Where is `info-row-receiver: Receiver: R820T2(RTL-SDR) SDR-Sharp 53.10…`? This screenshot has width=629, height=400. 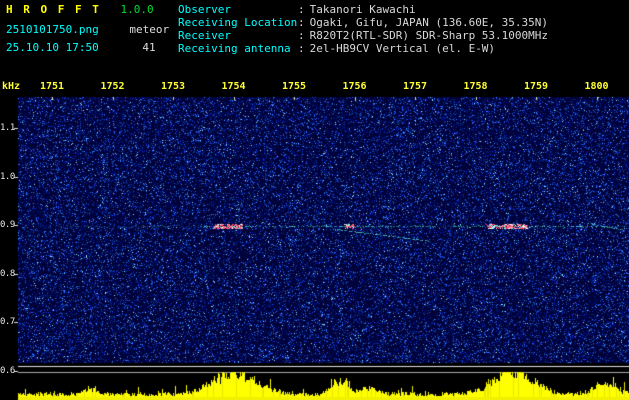
info-row-receiver: Receiver: R820T2(RTL-SDR) SDR-Sharp 53.10… is located at coordinates (363, 35).